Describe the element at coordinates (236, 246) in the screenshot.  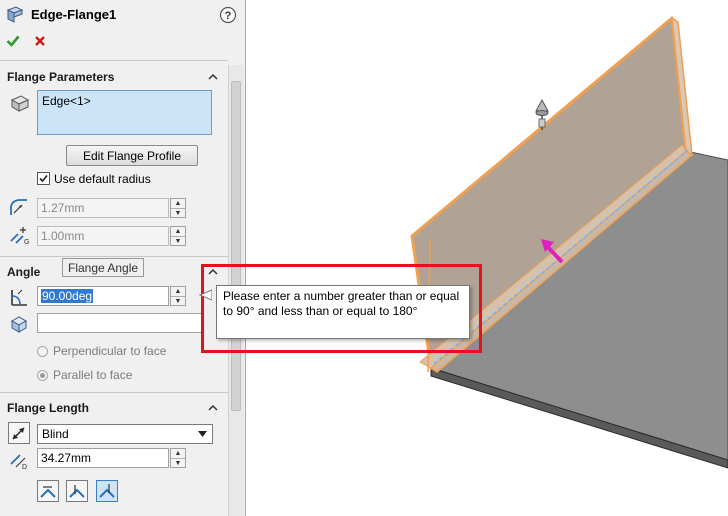
I see `scrollbar-thumb` at that location.